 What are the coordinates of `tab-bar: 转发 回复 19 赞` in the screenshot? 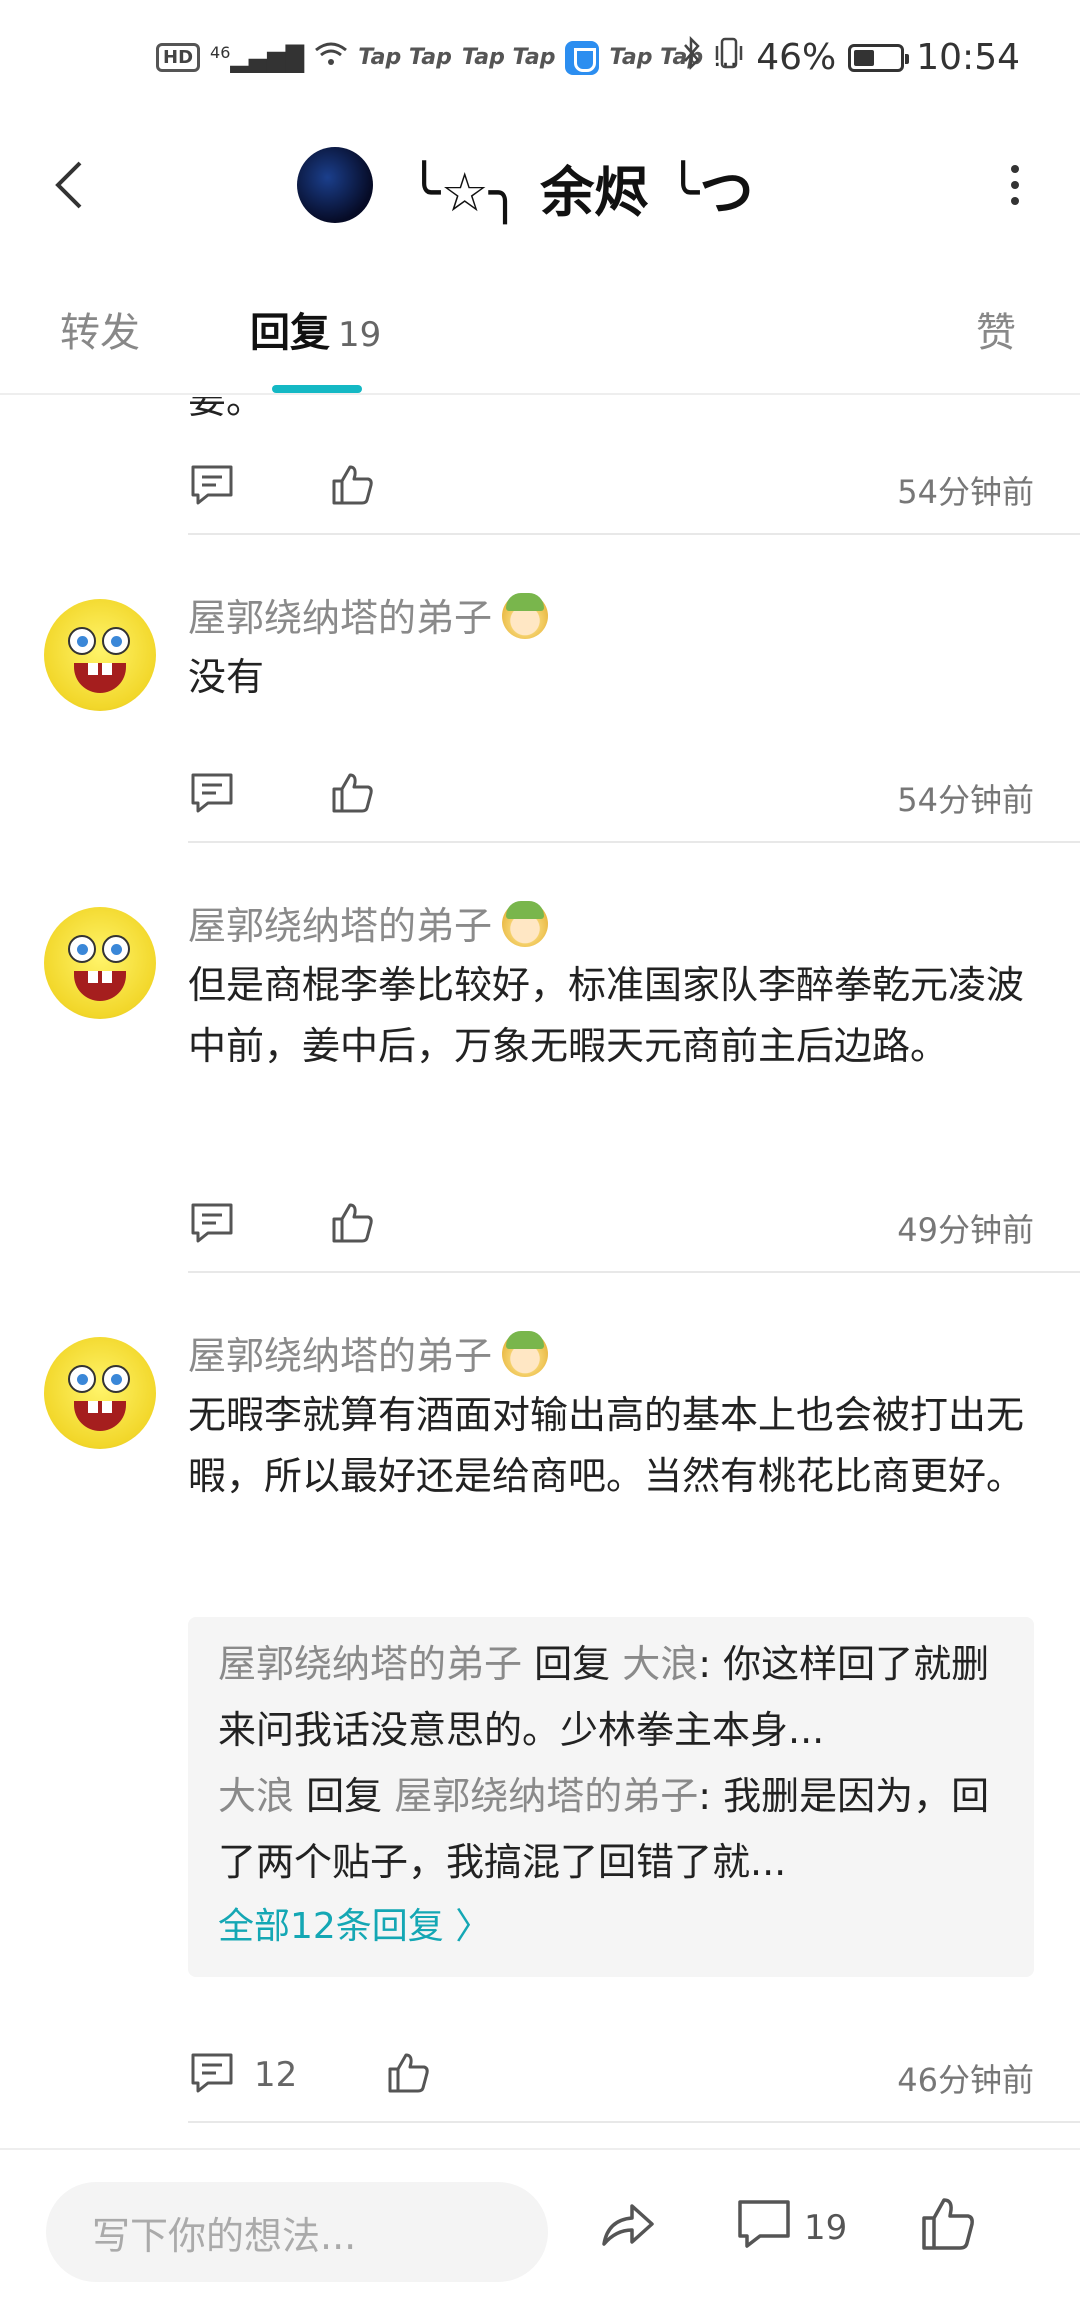 It's located at (540, 337).